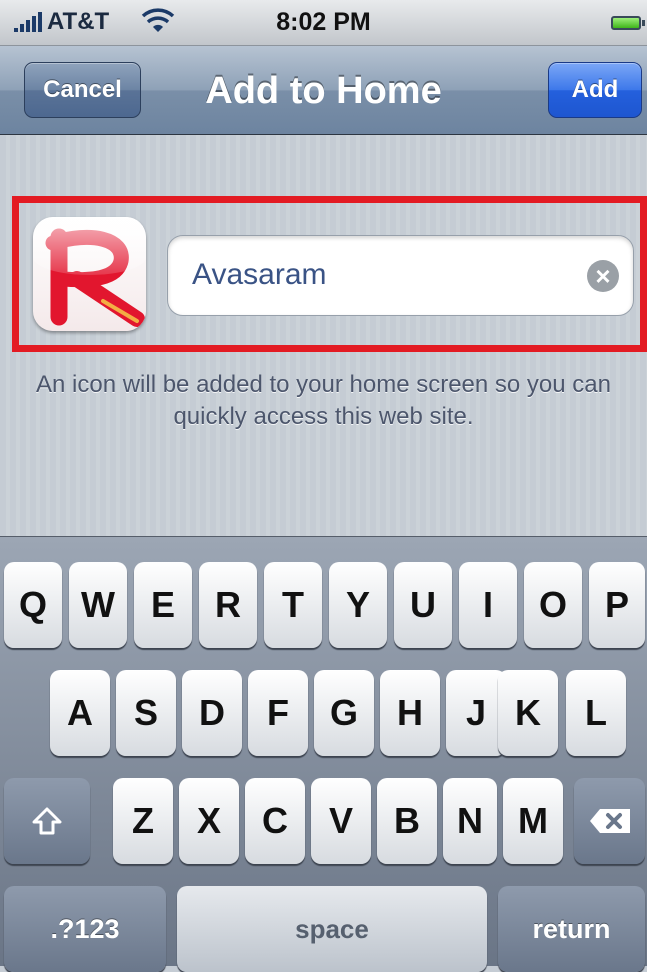 This screenshot has width=647, height=972. What do you see at coordinates (332, 929) in the screenshot?
I see `space-key: space` at bounding box center [332, 929].